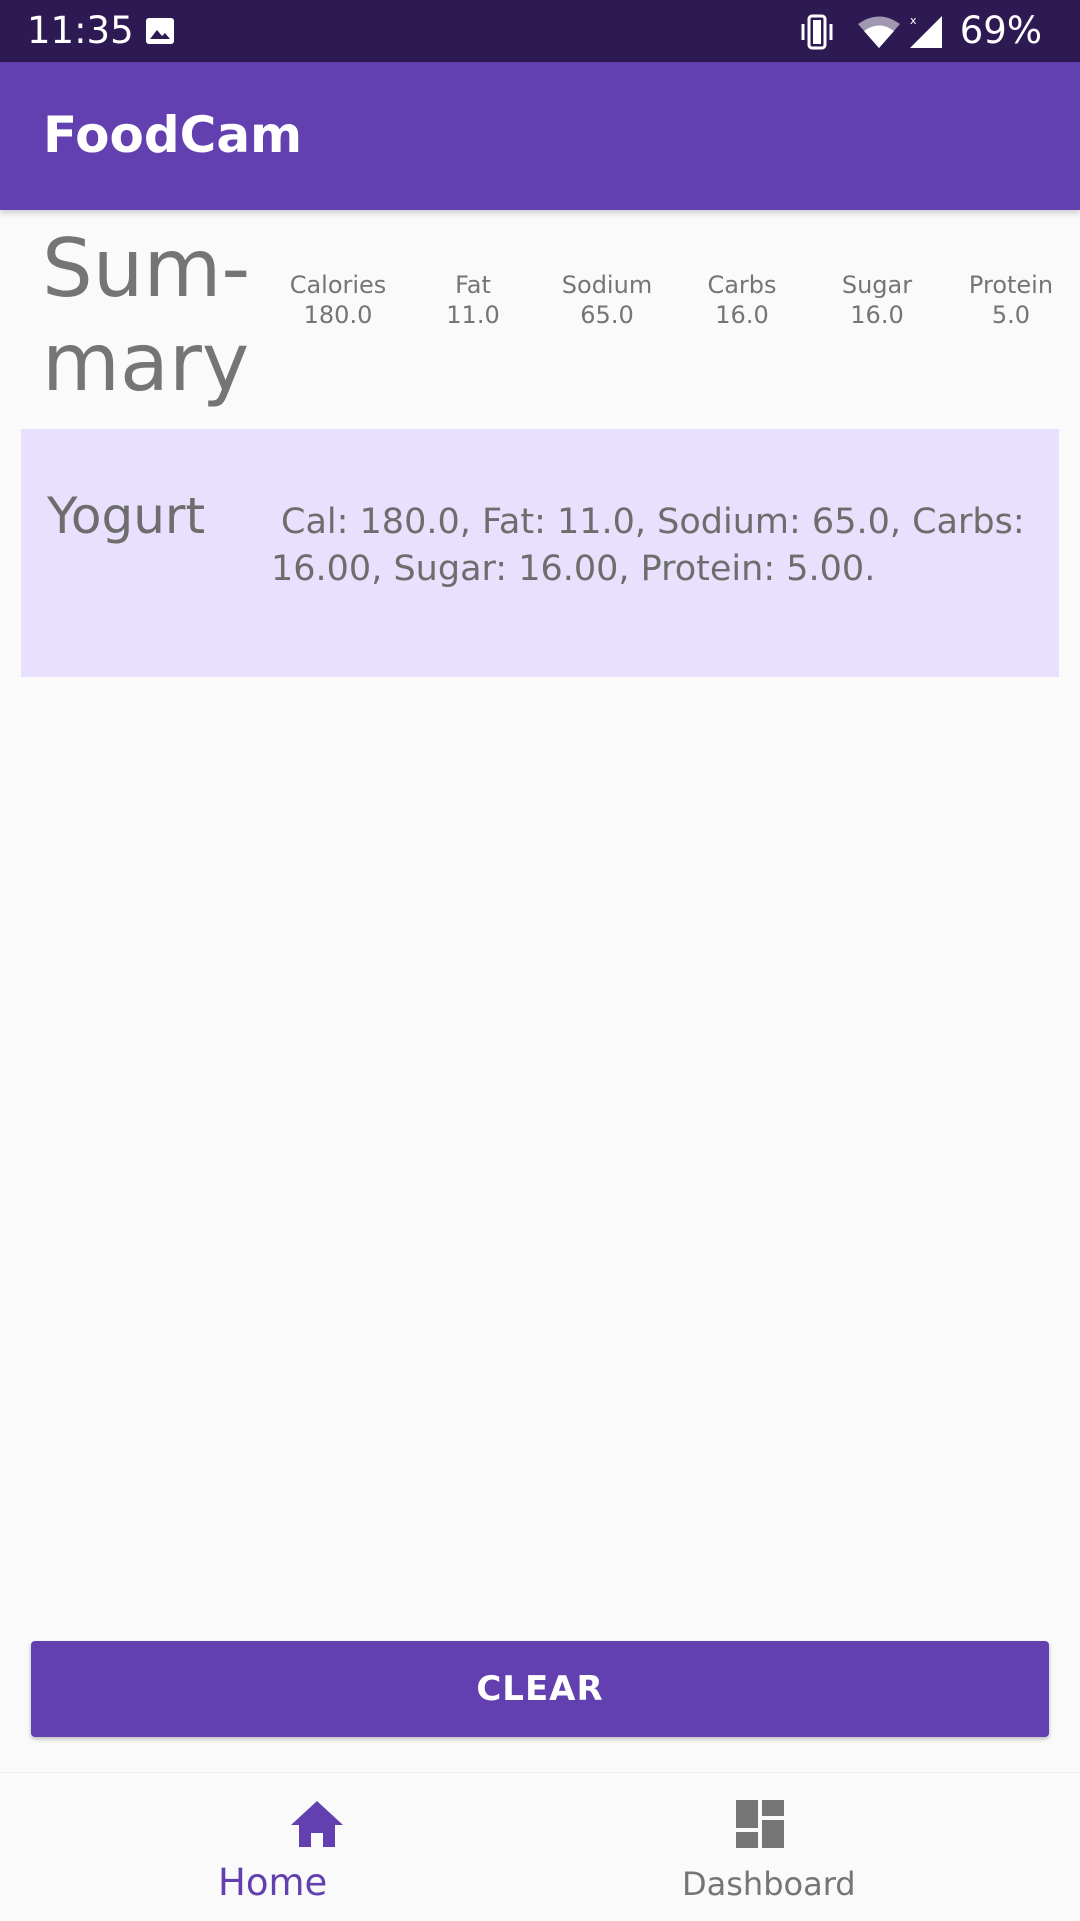 Image resolution: width=1080 pixels, height=1921 pixels. What do you see at coordinates (607, 315) in the screenshot?
I see `stat-value: 65.0` at bounding box center [607, 315].